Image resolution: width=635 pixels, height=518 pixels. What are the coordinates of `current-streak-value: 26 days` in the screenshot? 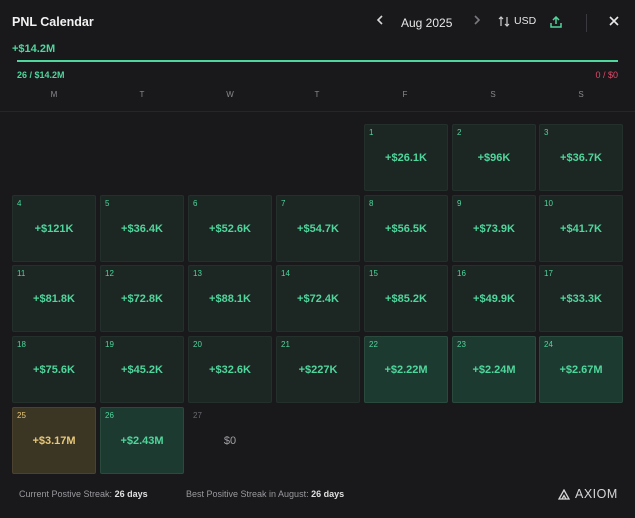 It's located at (131, 494).